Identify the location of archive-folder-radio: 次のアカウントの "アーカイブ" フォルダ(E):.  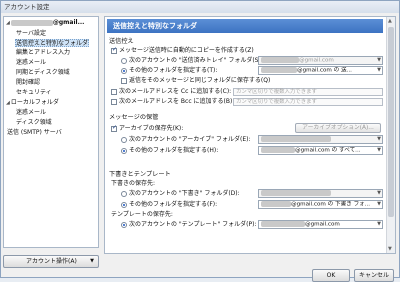
(185, 140).